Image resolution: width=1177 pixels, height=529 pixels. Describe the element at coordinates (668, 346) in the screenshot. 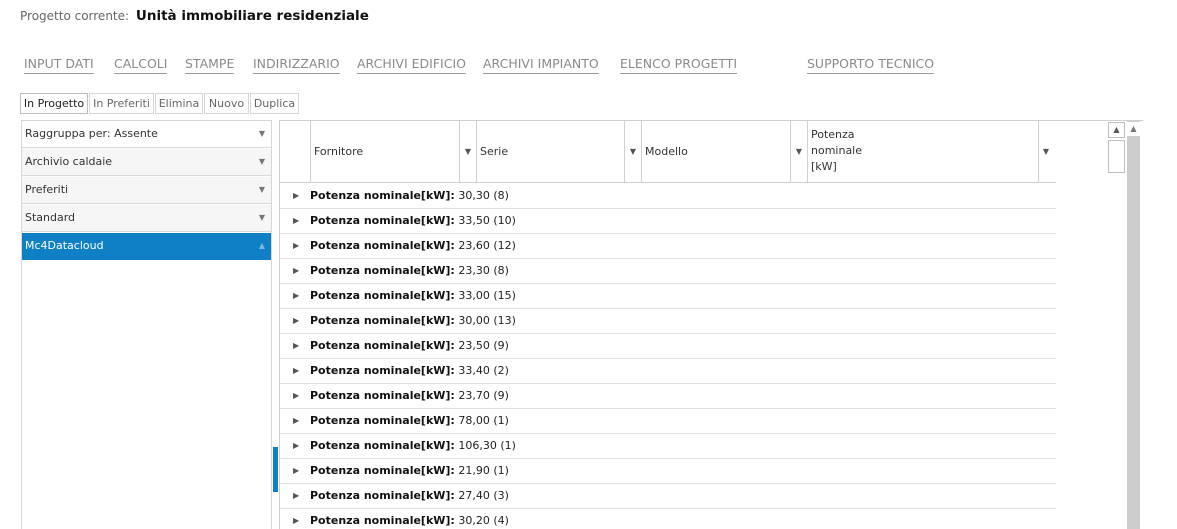

I see `group-row: ▶ Potenza nominale[kW]: 23,50 (9)` at that location.